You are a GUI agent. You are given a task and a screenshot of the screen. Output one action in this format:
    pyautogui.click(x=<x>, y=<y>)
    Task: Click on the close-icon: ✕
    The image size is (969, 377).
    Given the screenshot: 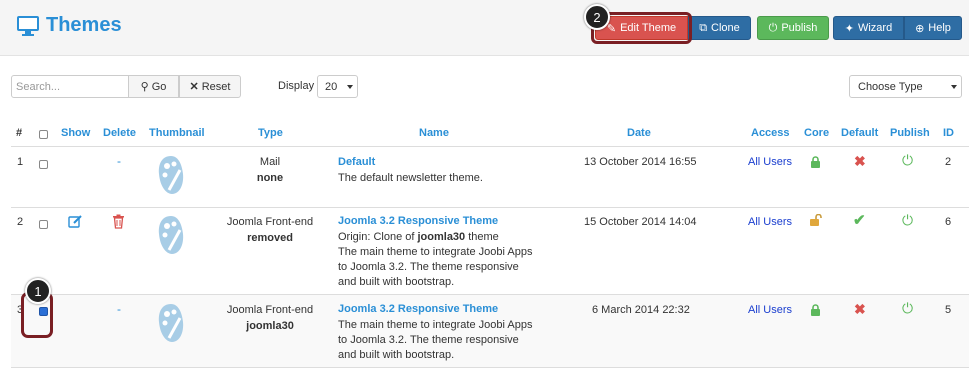 What is the action you would take?
    pyautogui.click(x=194, y=87)
    